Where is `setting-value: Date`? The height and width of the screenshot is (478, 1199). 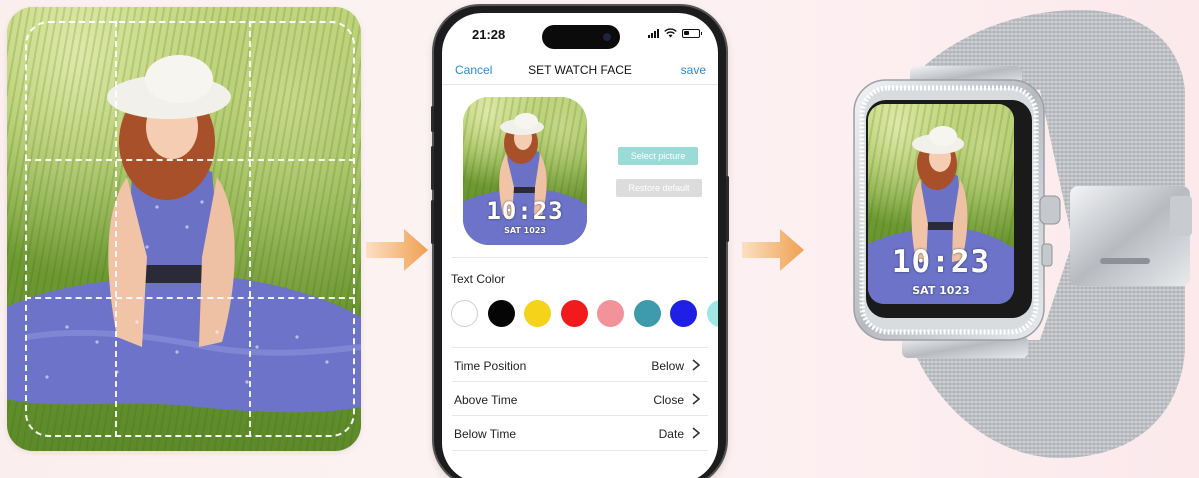 setting-value: Date is located at coordinates (671, 434).